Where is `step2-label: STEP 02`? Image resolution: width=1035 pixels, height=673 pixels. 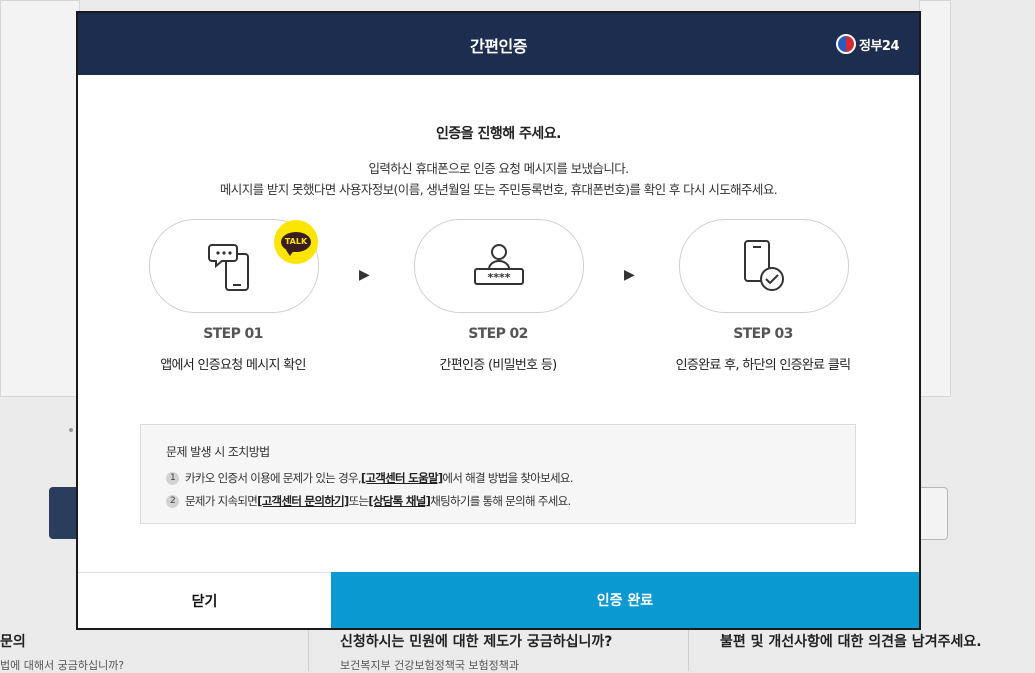
step2-label: STEP 02 is located at coordinates (498, 334).